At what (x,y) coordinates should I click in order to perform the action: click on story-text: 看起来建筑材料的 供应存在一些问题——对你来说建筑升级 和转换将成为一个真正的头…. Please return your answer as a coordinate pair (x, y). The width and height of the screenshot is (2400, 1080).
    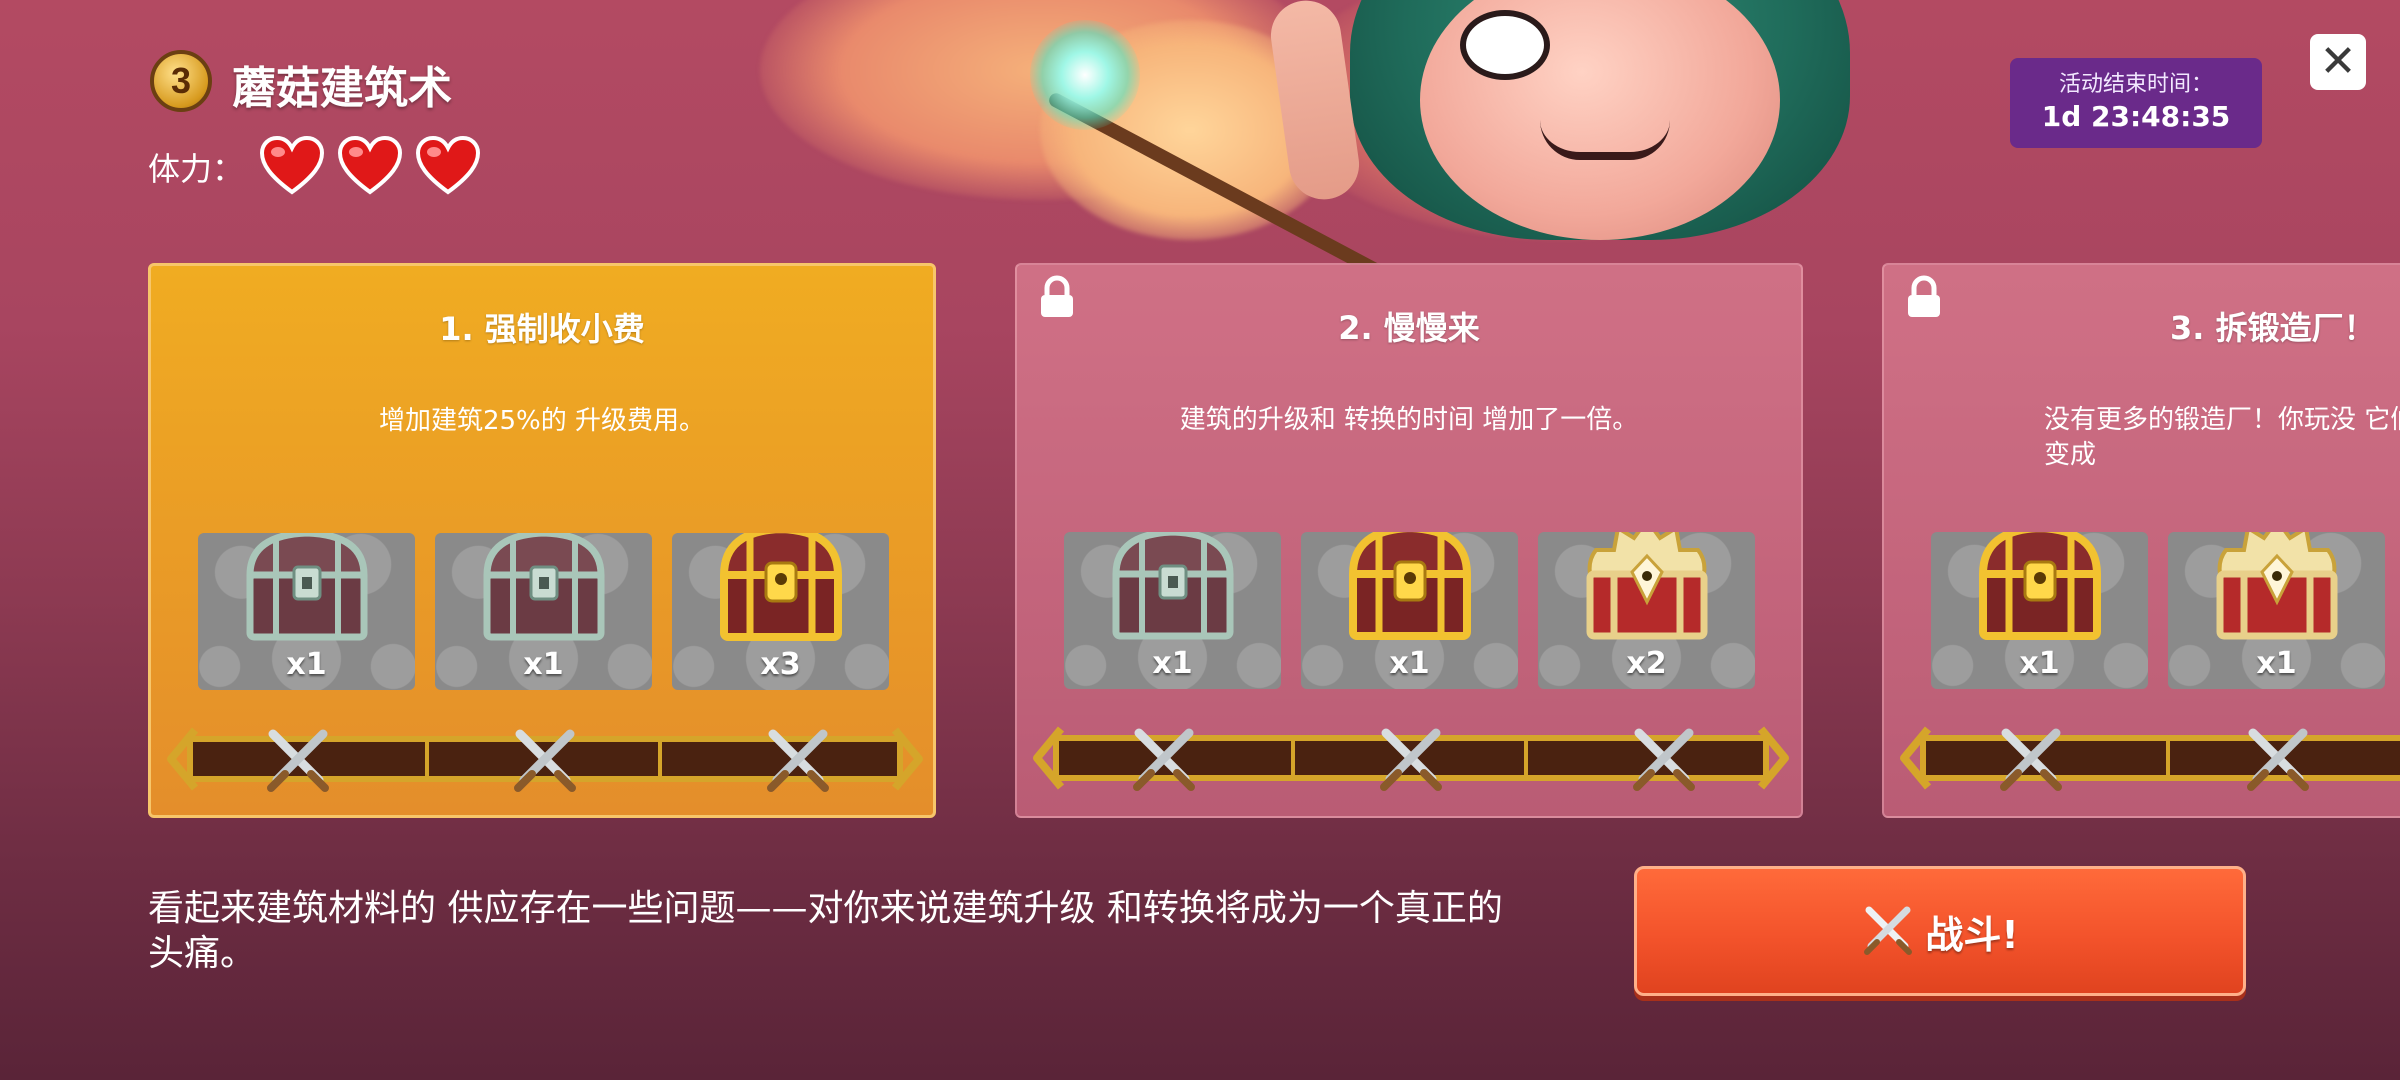
    Looking at the image, I should click on (825, 931).